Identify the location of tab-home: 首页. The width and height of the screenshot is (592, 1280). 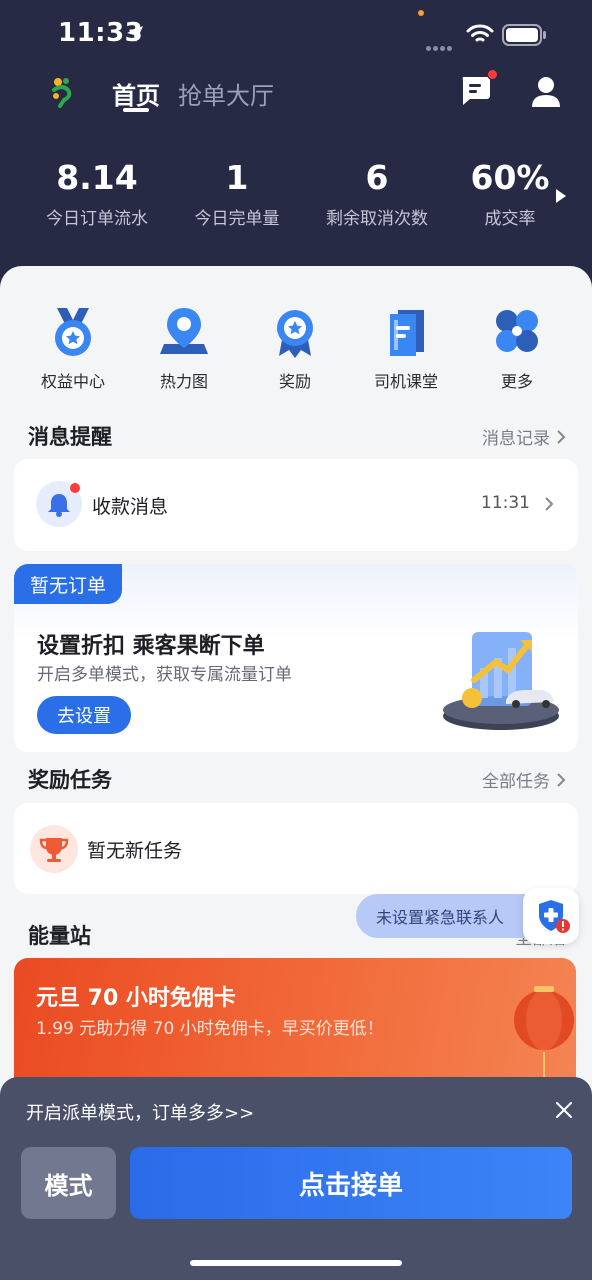
(136, 93).